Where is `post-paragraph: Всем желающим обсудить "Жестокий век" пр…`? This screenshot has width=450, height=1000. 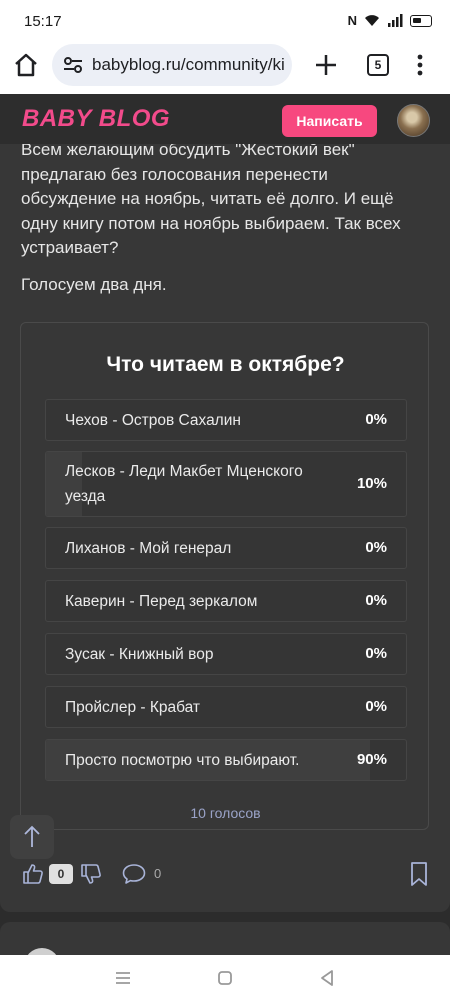
post-paragraph: Всем желающим обсудить "Жестокий век" пр… is located at coordinates (211, 198).